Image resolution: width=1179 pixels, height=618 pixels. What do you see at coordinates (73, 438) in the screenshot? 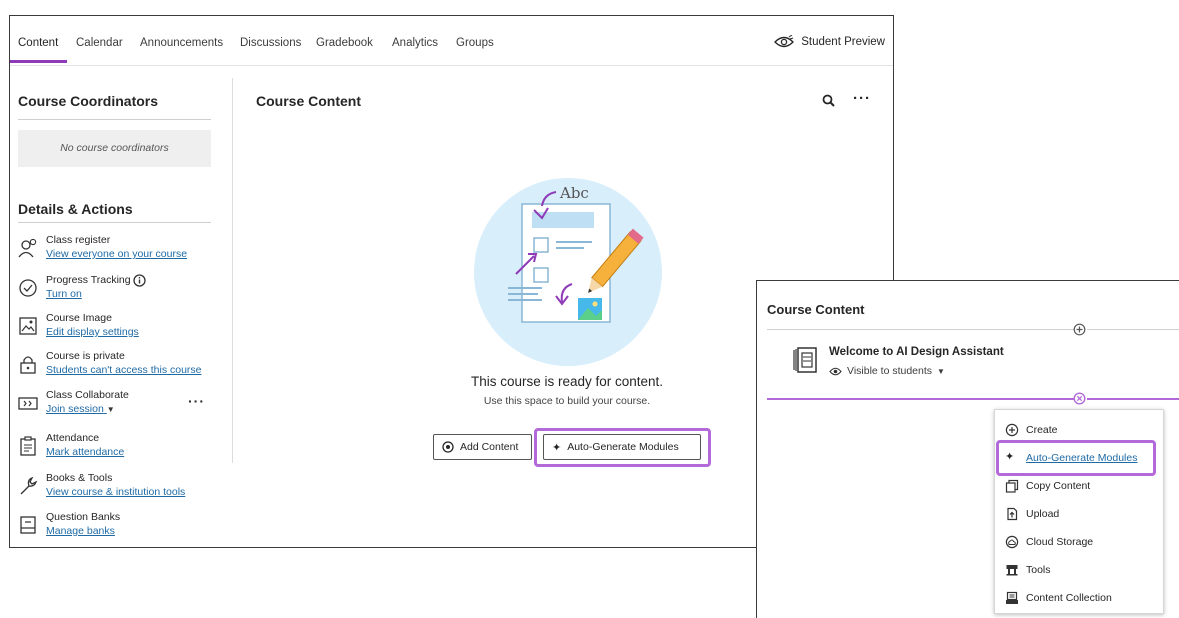
I see `action-label: Attendance` at bounding box center [73, 438].